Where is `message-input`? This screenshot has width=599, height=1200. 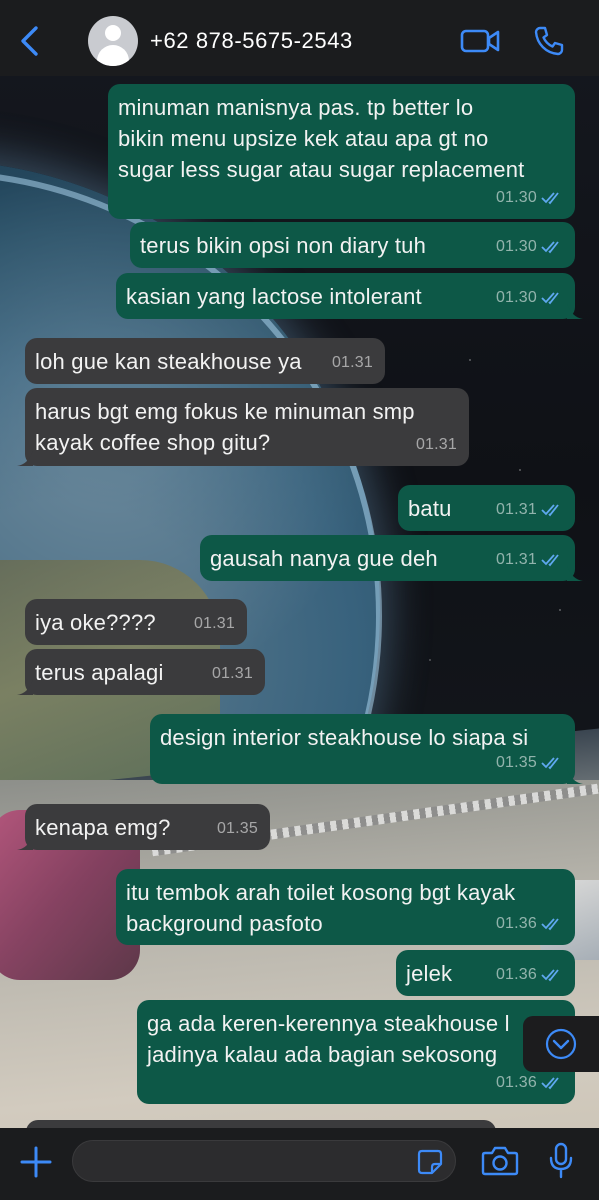
message-input is located at coordinates (264, 1161).